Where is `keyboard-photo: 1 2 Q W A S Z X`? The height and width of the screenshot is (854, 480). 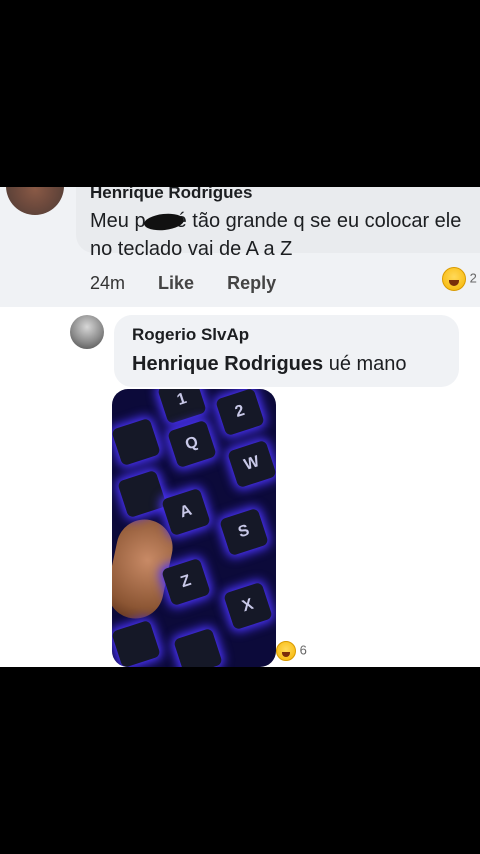
keyboard-photo: 1 2 Q W A S Z X is located at coordinates (194, 528).